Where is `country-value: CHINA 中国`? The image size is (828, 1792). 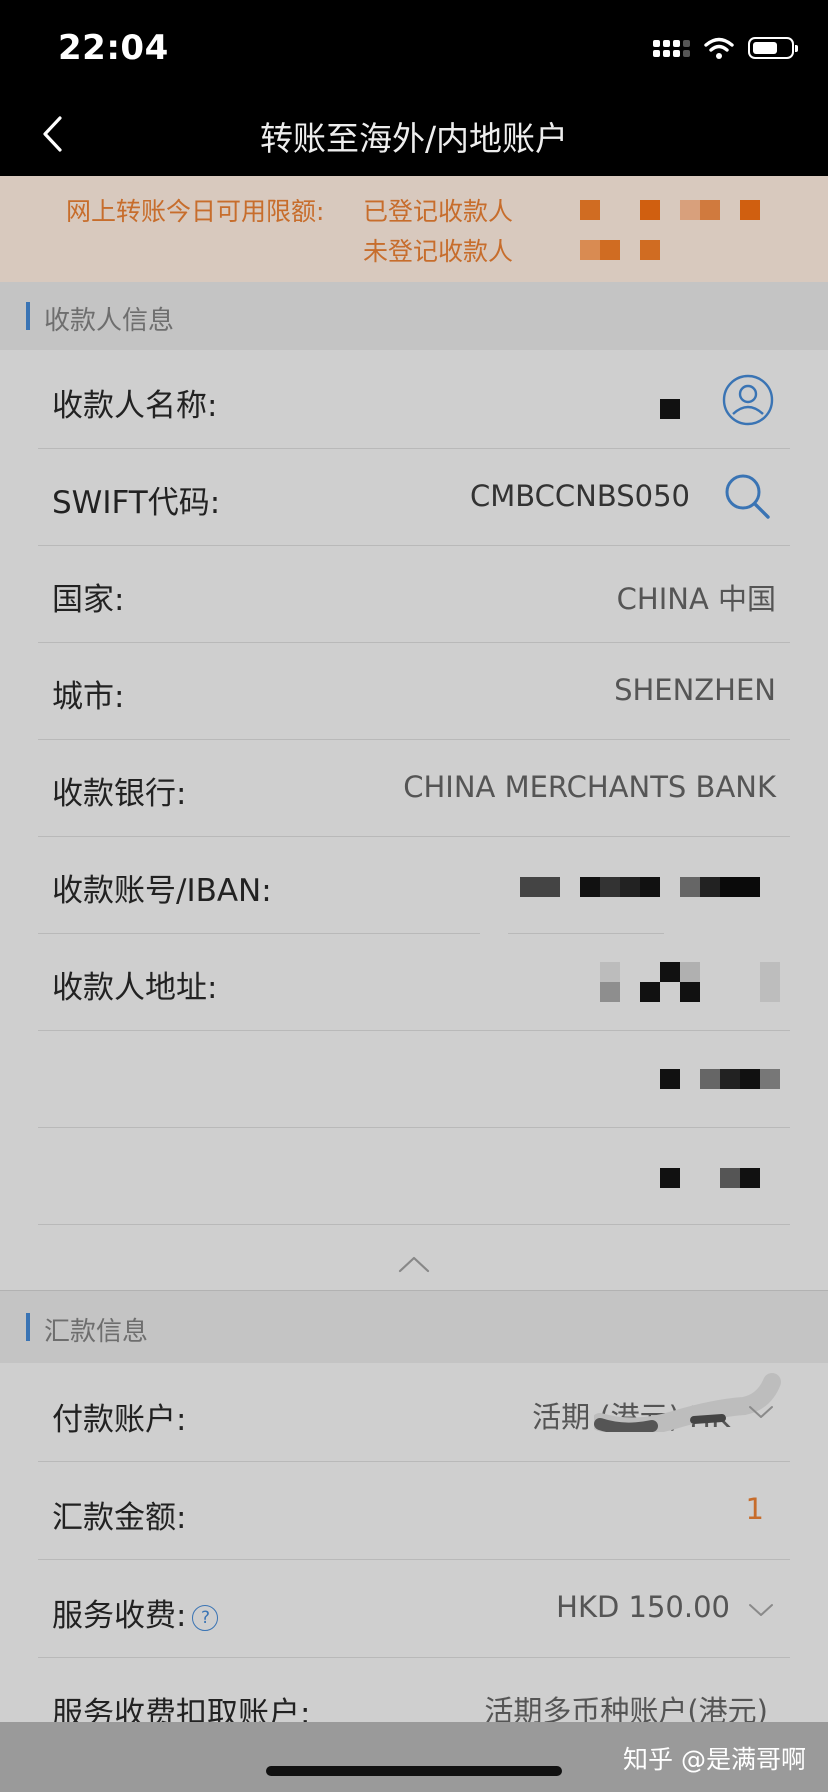 country-value: CHINA 中国 is located at coordinates (696, 599).